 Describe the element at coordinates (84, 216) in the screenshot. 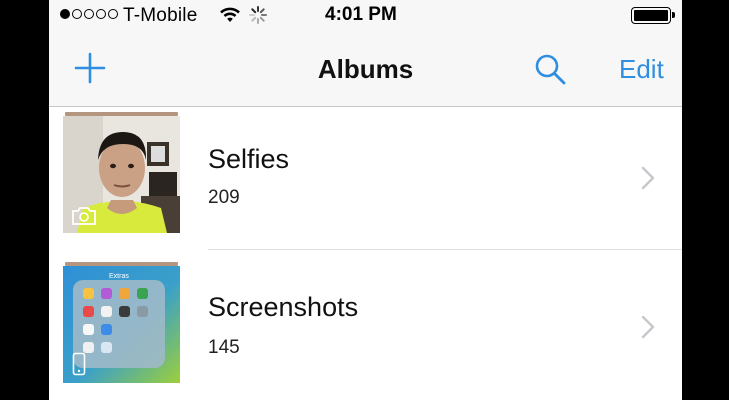

I see `front-camera-icon` at that location.